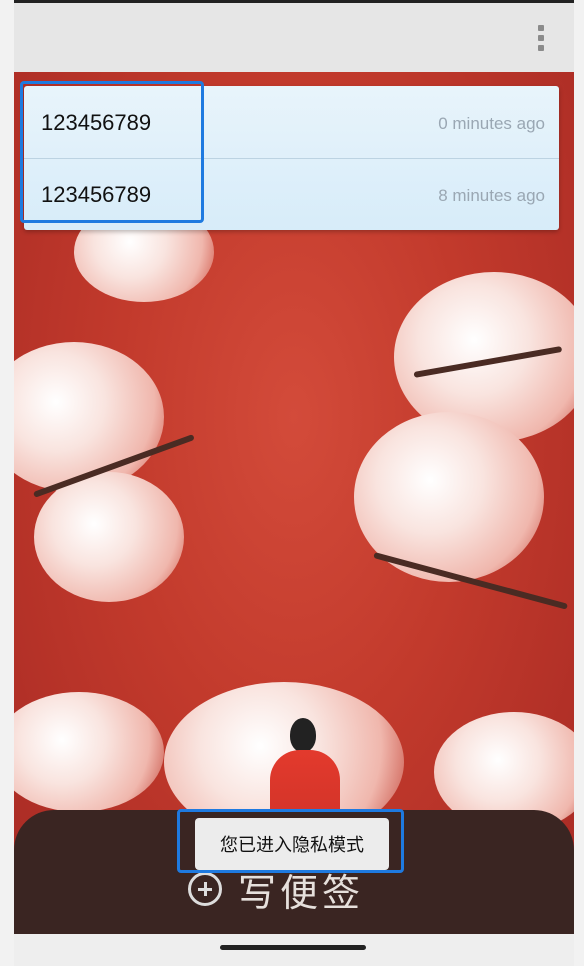 The width and height of the screenshot is (584, 966). I want to click on note-time: 8 minutes ago, so click(491, 195).